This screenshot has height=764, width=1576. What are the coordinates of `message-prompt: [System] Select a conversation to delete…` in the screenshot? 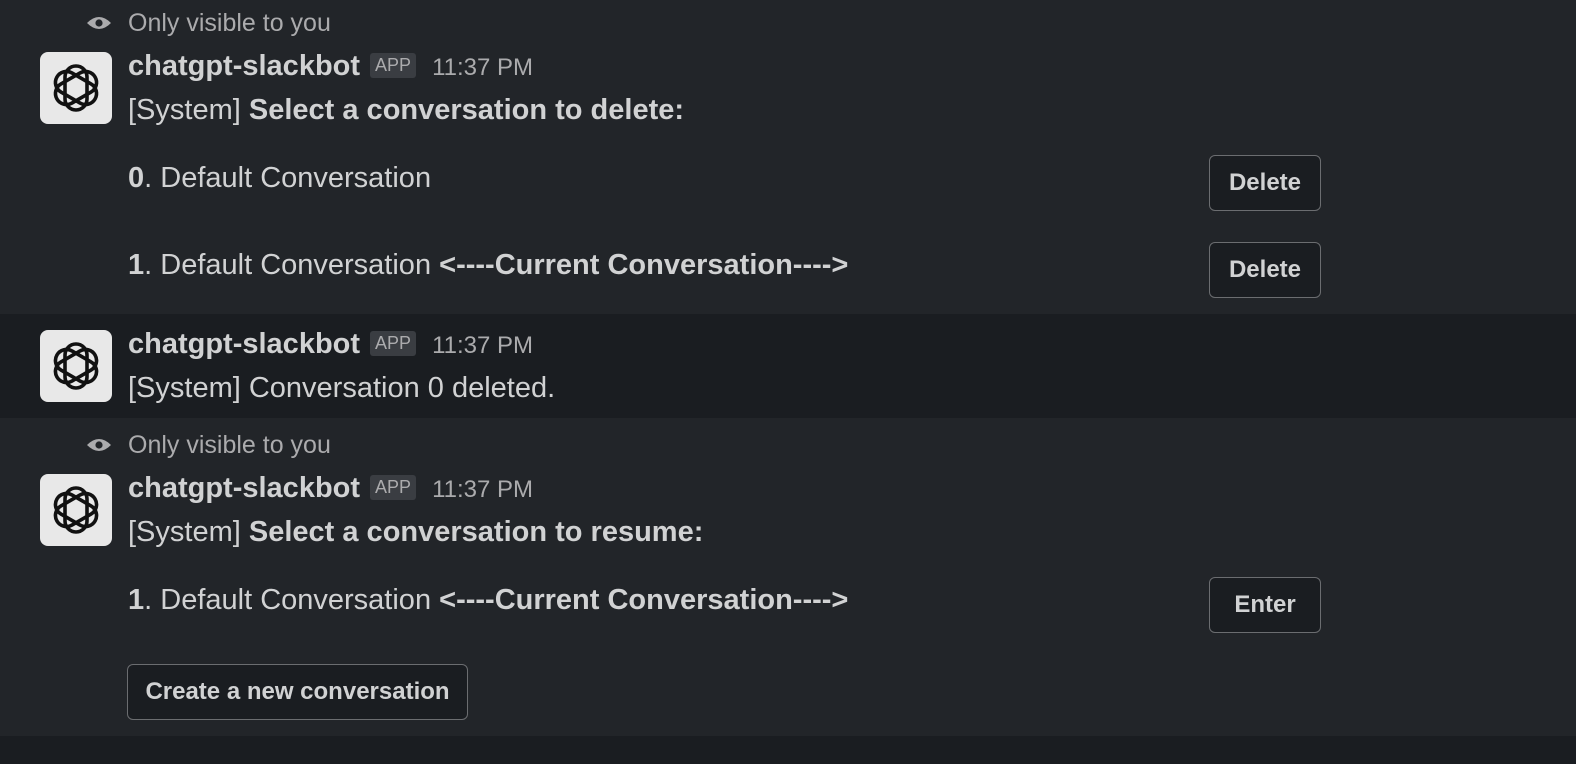 It's located at (406, 110).